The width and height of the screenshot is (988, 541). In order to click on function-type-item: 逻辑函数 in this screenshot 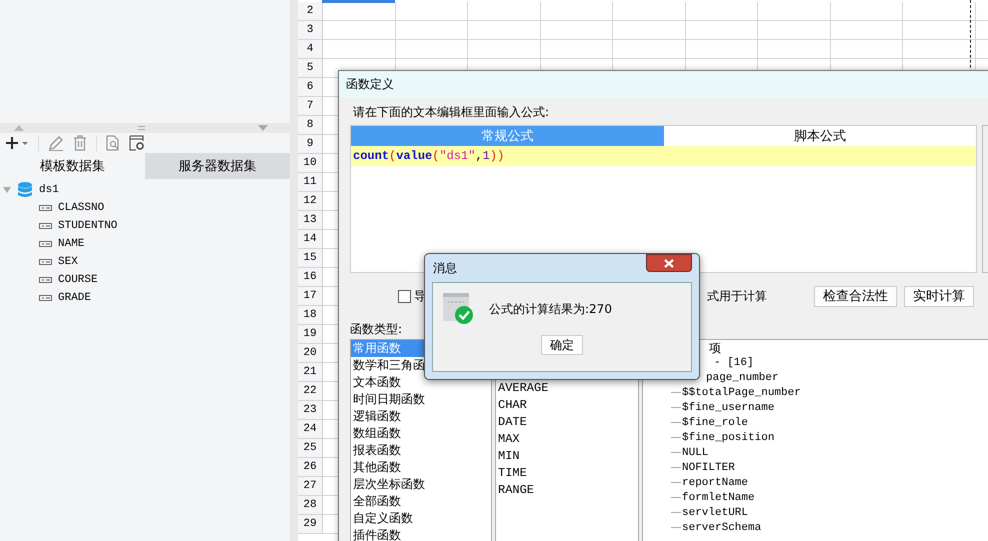, I will do `click(421, 416)`.